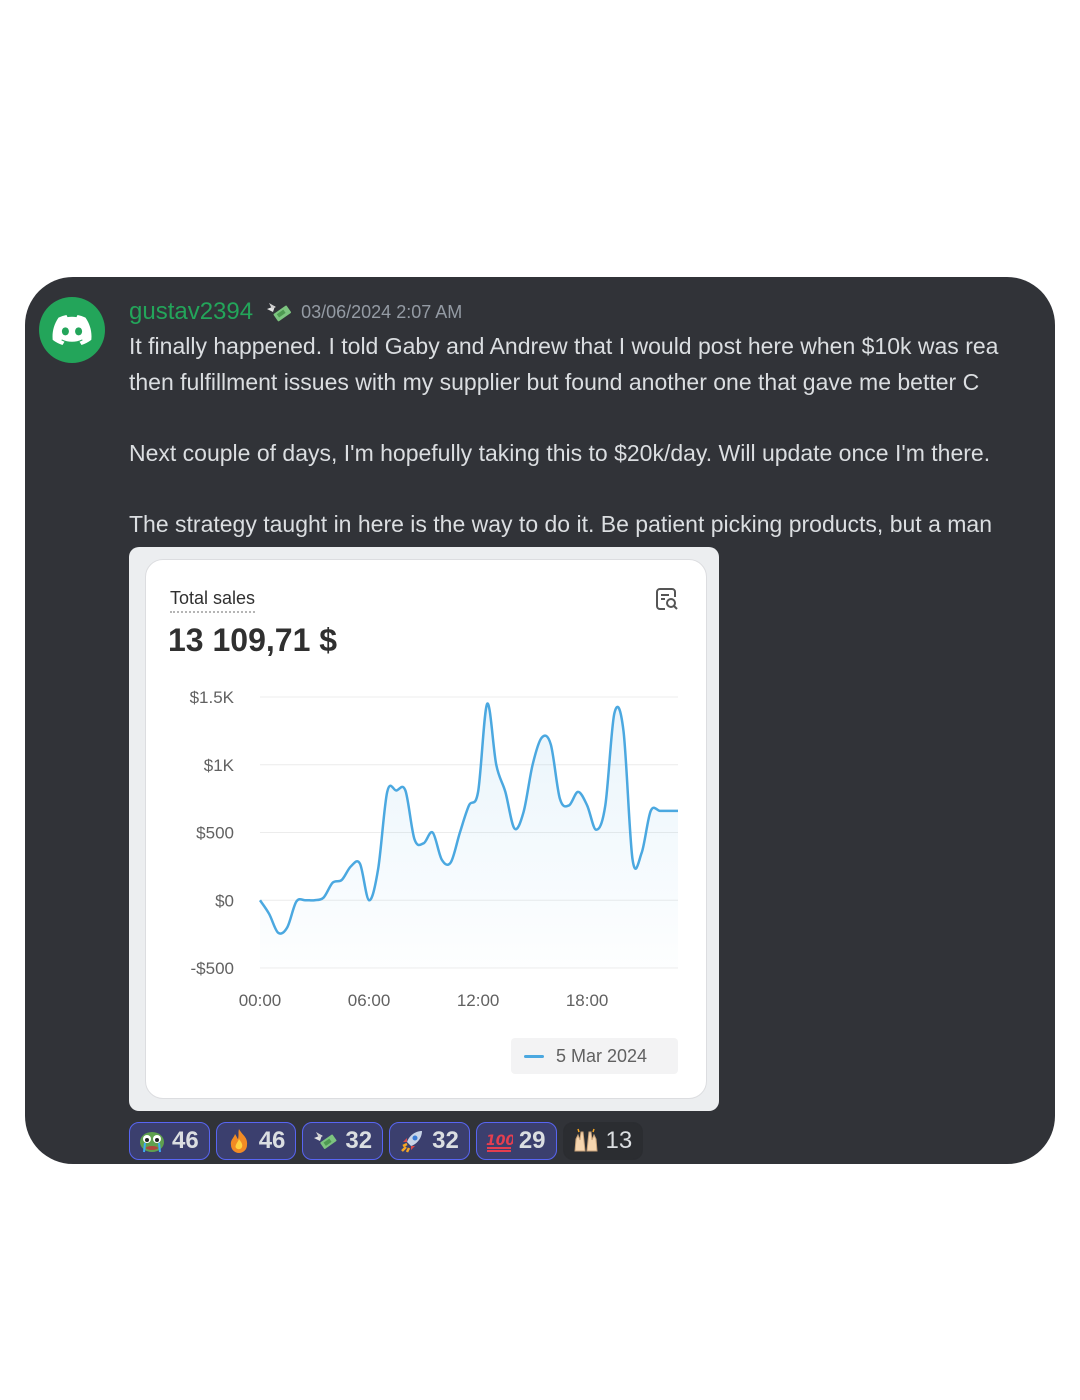 The height and width of the screenshot is (1400, 1080). What do you see at coordinates (532, 1140) in the screenshot?
I see `reaction-count: 29` at bounding box center [532, 1140].